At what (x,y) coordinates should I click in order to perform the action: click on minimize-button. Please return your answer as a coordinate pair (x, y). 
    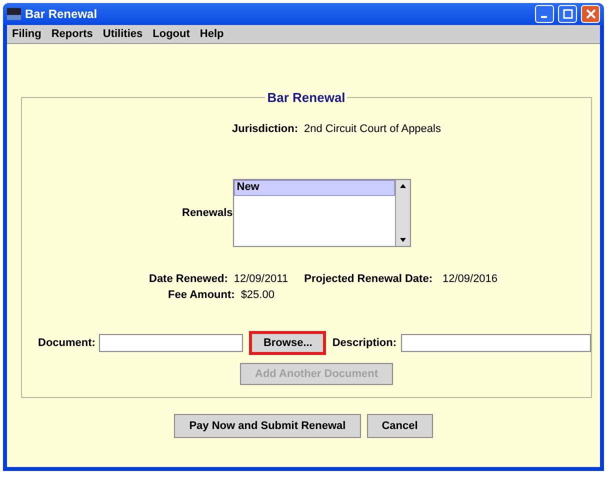
    Looking at the image, I should click on (544, 14).